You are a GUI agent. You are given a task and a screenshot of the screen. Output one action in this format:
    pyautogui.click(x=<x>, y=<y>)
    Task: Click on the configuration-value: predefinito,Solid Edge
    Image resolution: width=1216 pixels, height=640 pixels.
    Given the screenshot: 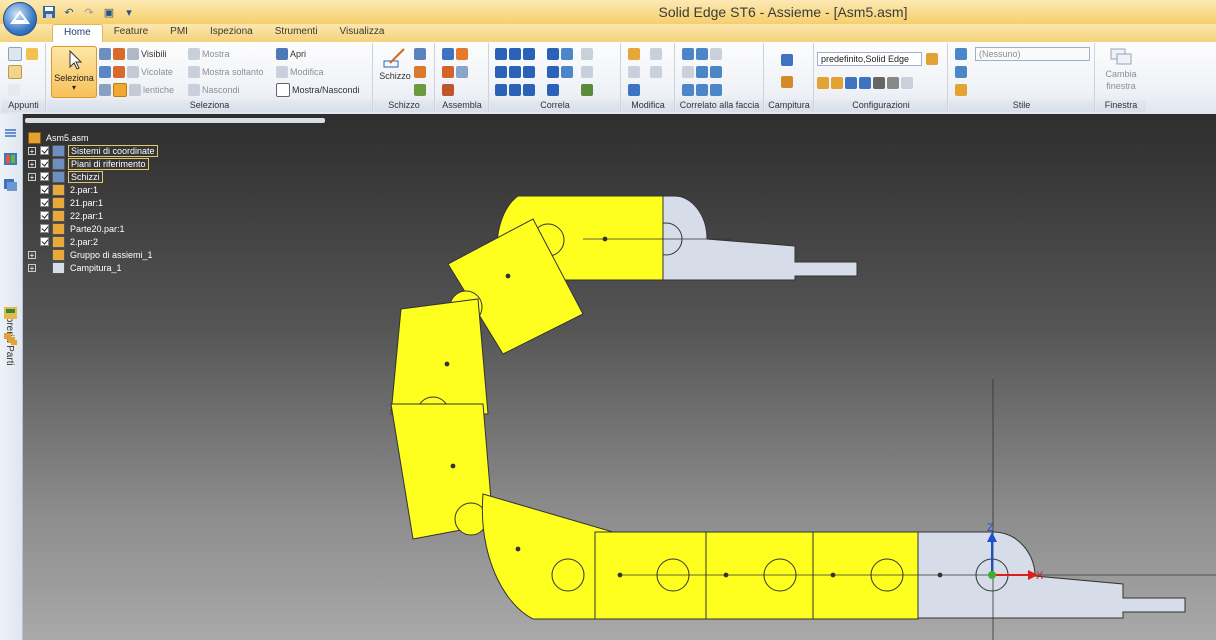 What is the action you would take?
    pyautogui.click(x=865, y=59)
    